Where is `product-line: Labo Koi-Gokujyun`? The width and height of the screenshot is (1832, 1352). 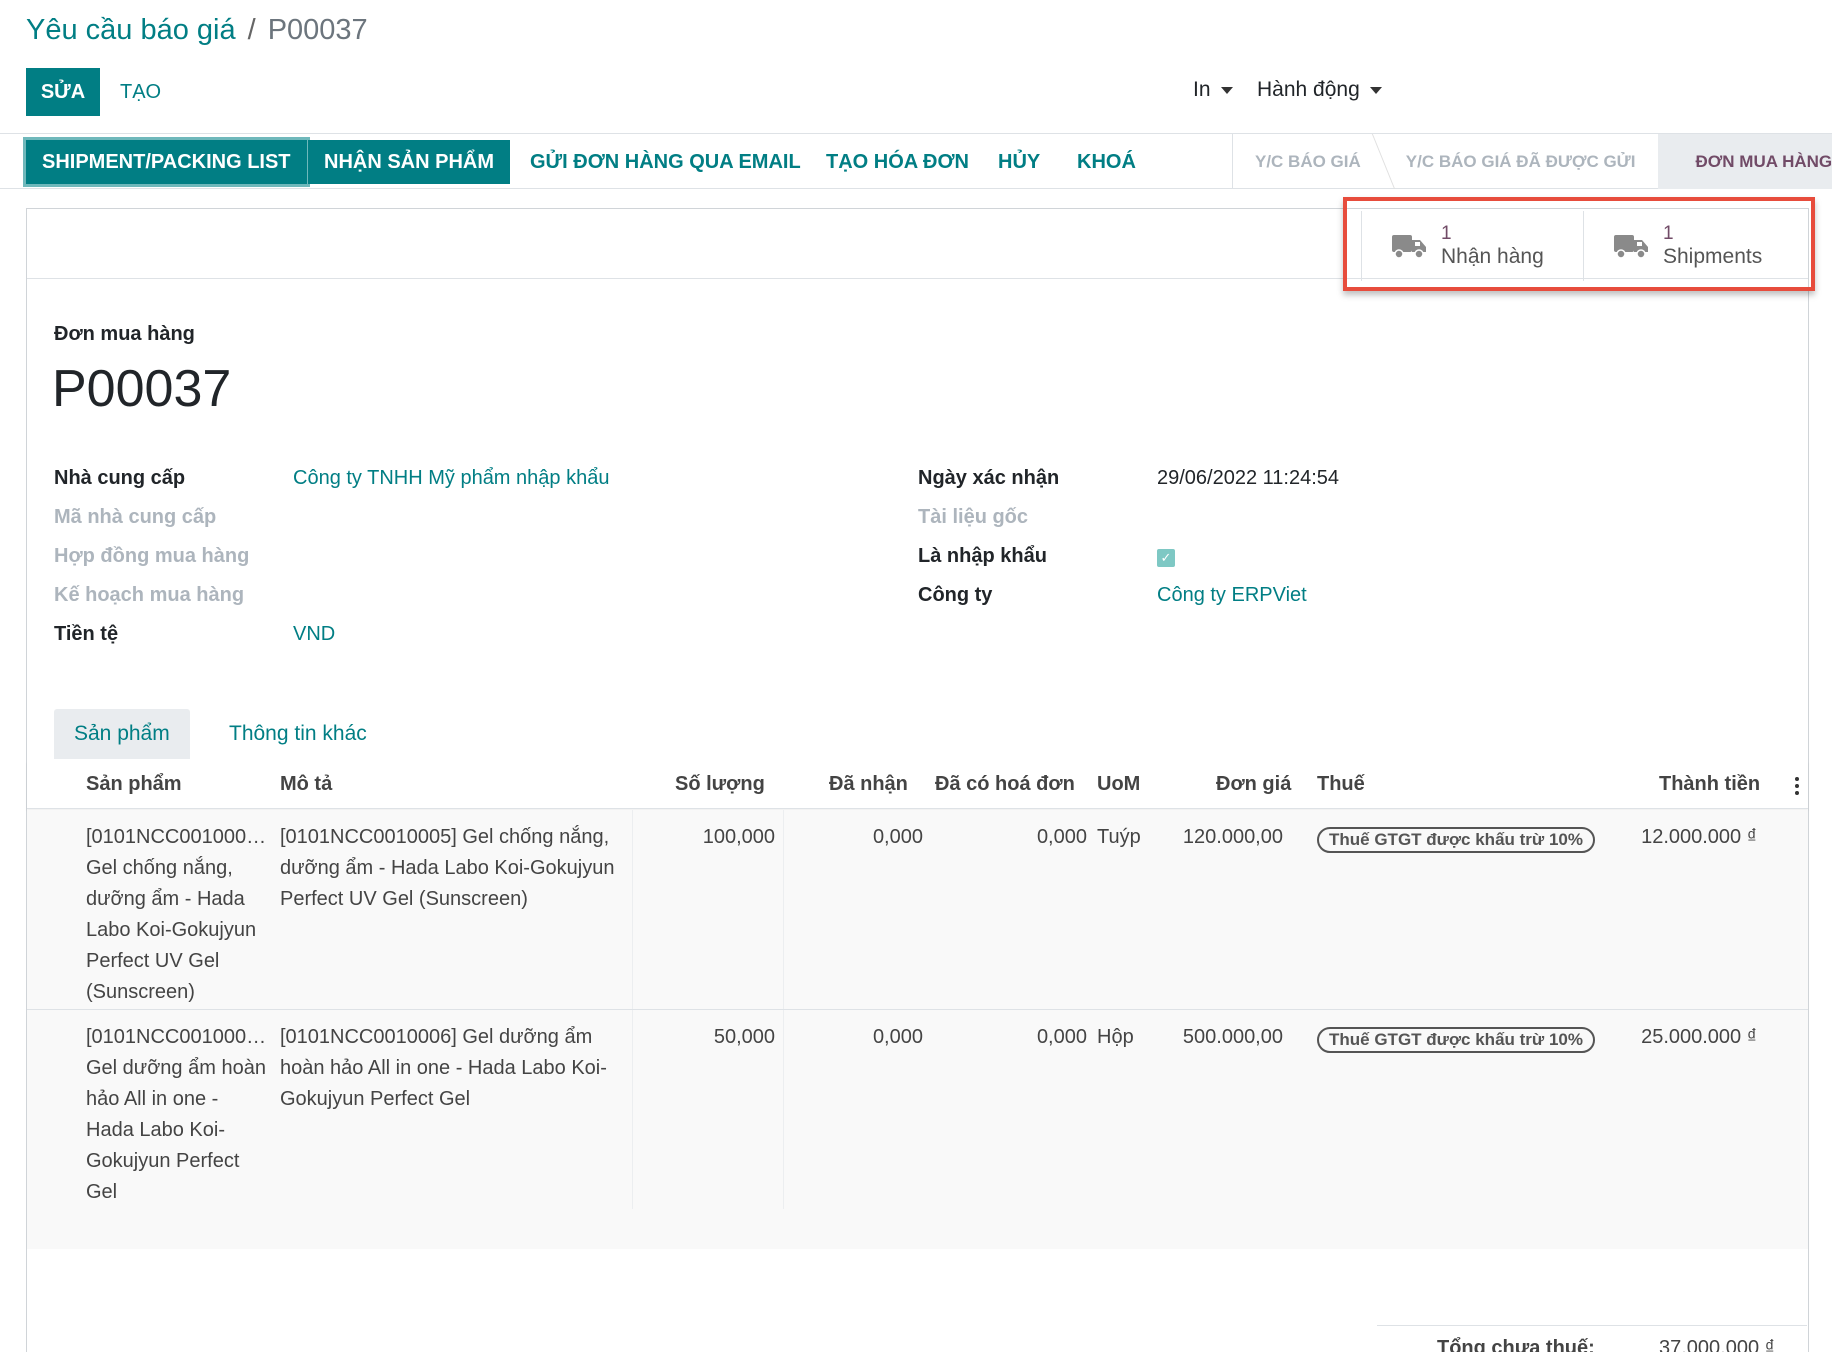 product-line: Labo Koi-Gokujyun is located at coordinates (171, 930).